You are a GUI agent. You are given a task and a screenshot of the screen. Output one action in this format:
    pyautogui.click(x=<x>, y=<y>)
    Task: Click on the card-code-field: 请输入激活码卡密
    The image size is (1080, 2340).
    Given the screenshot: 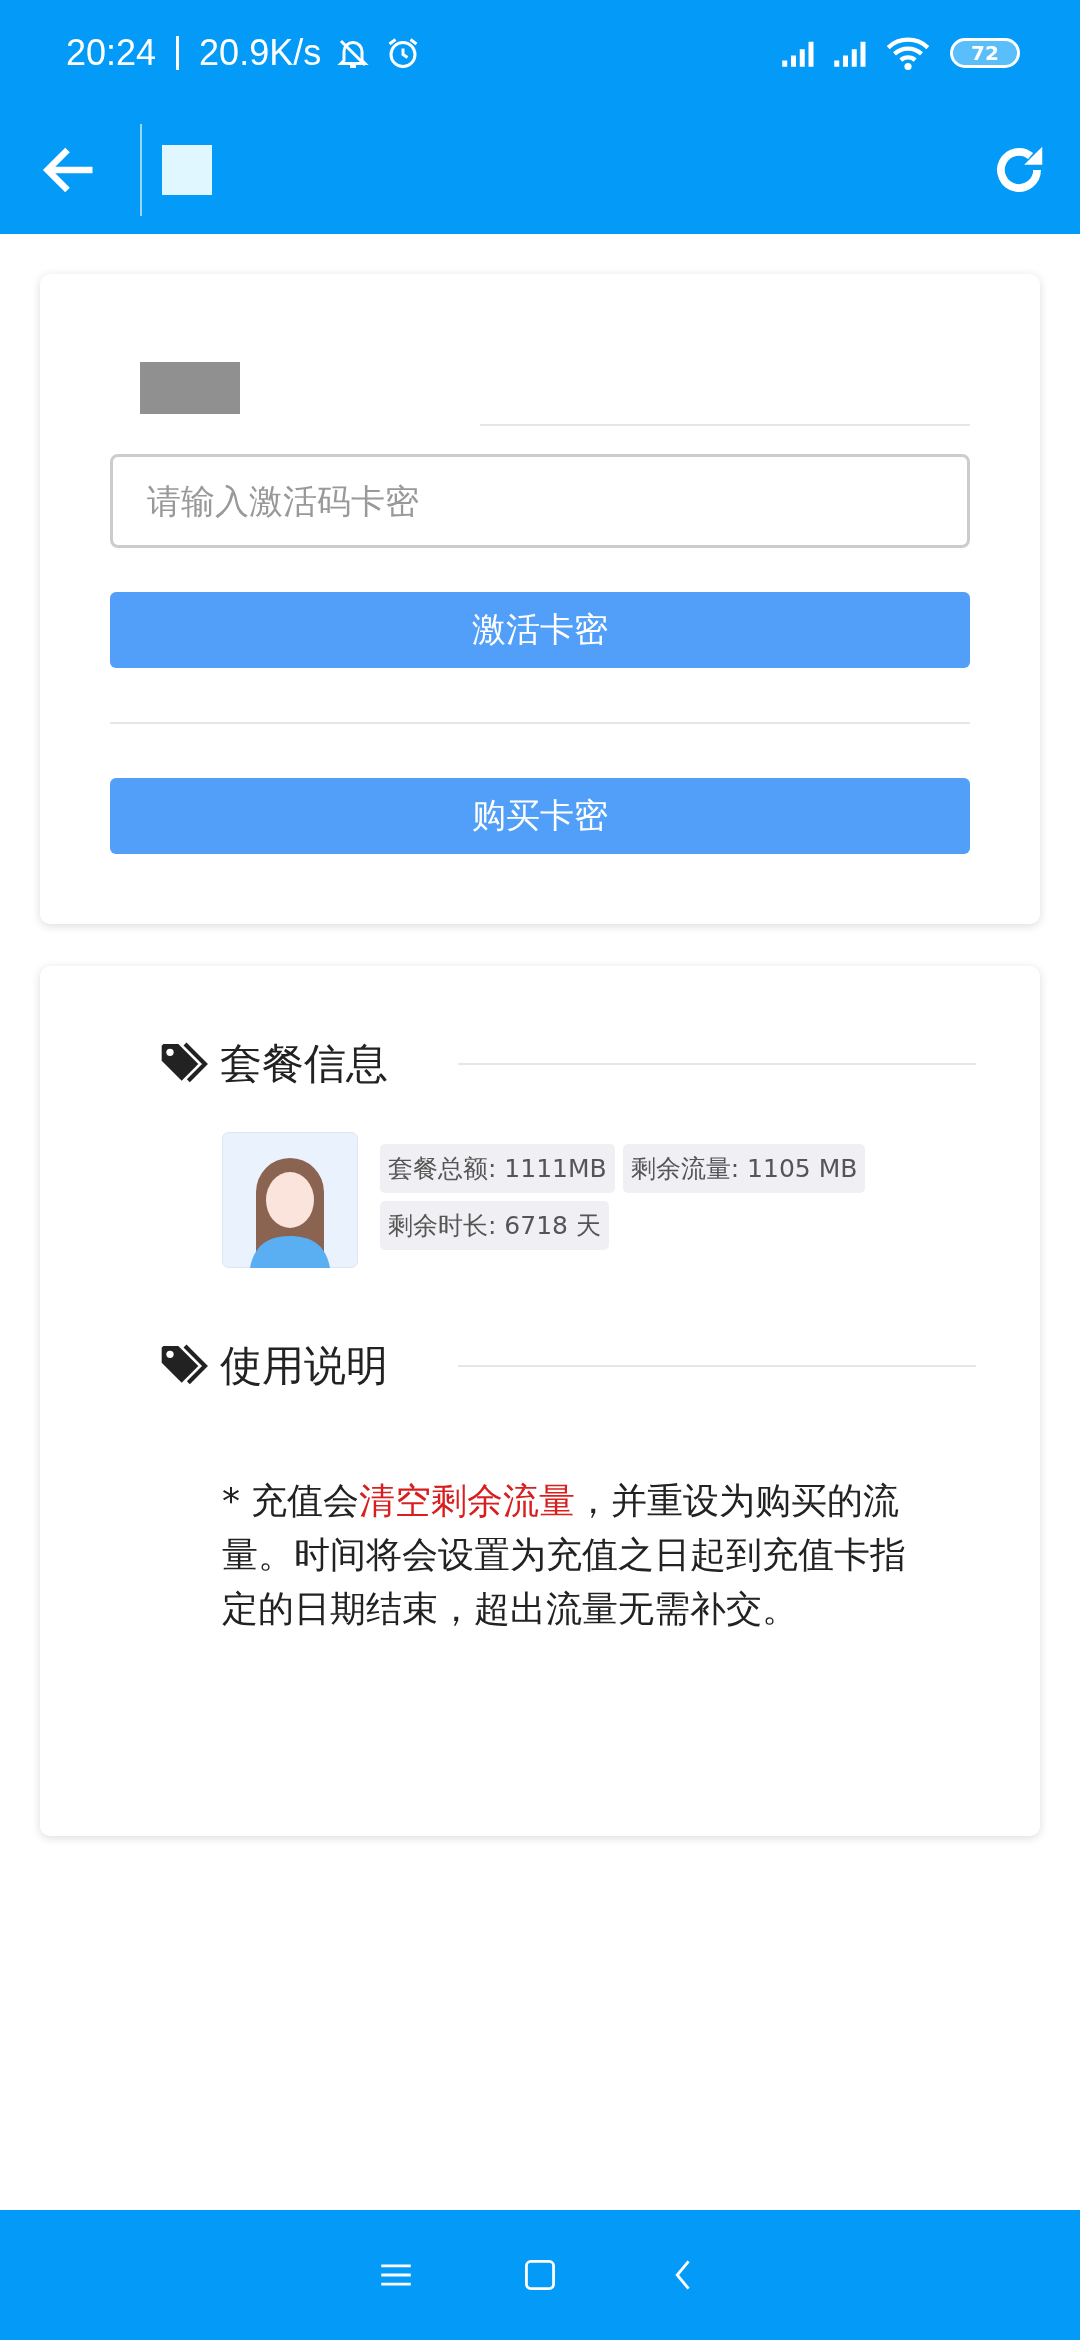 What is the action you would take?
    pyautogui.click(x=540, y=501)
    